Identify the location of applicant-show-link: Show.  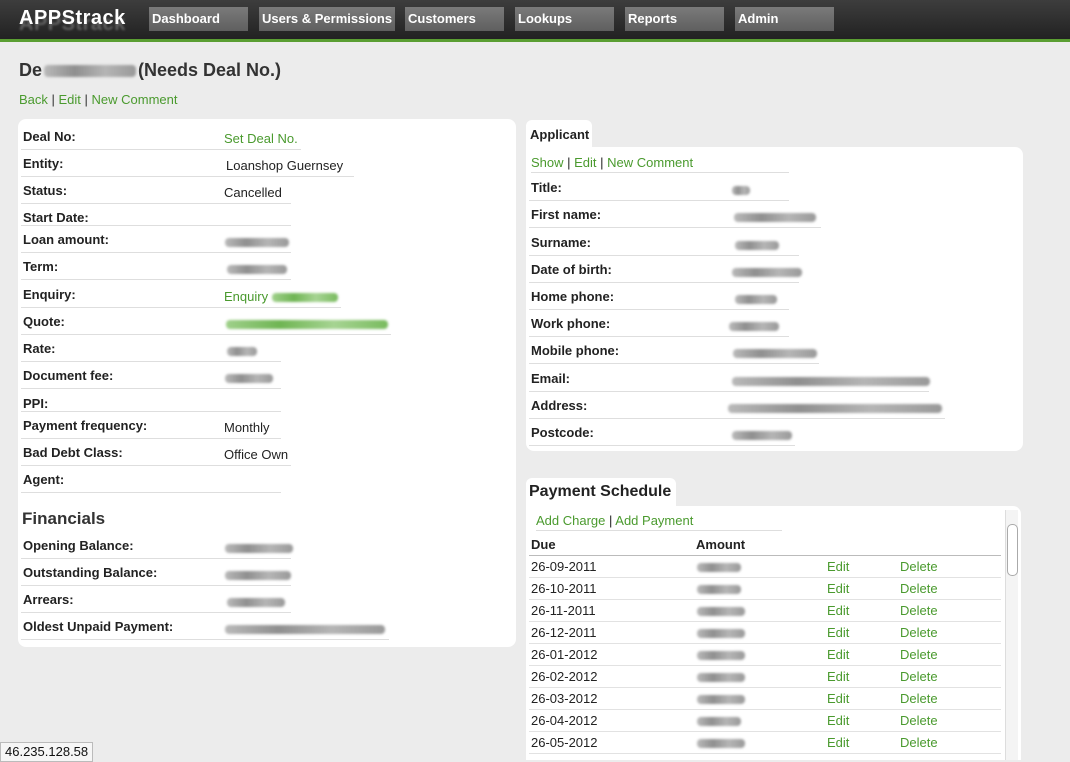
(547, 162).